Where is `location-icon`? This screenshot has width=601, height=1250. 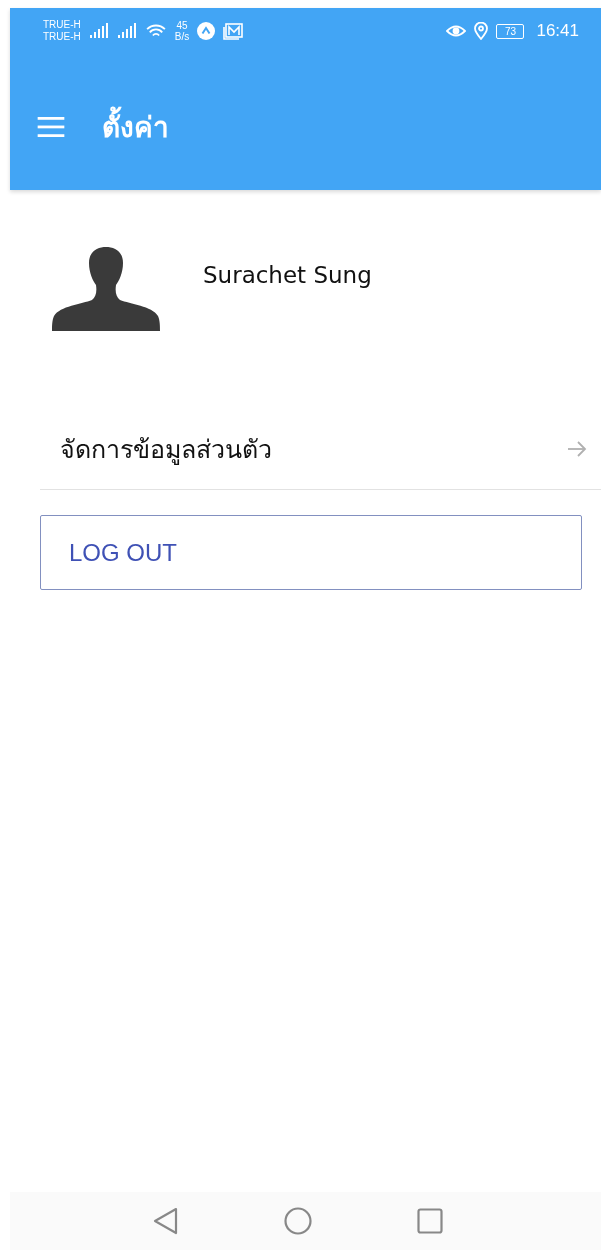 location-icon is located at coordinates (481, 31).